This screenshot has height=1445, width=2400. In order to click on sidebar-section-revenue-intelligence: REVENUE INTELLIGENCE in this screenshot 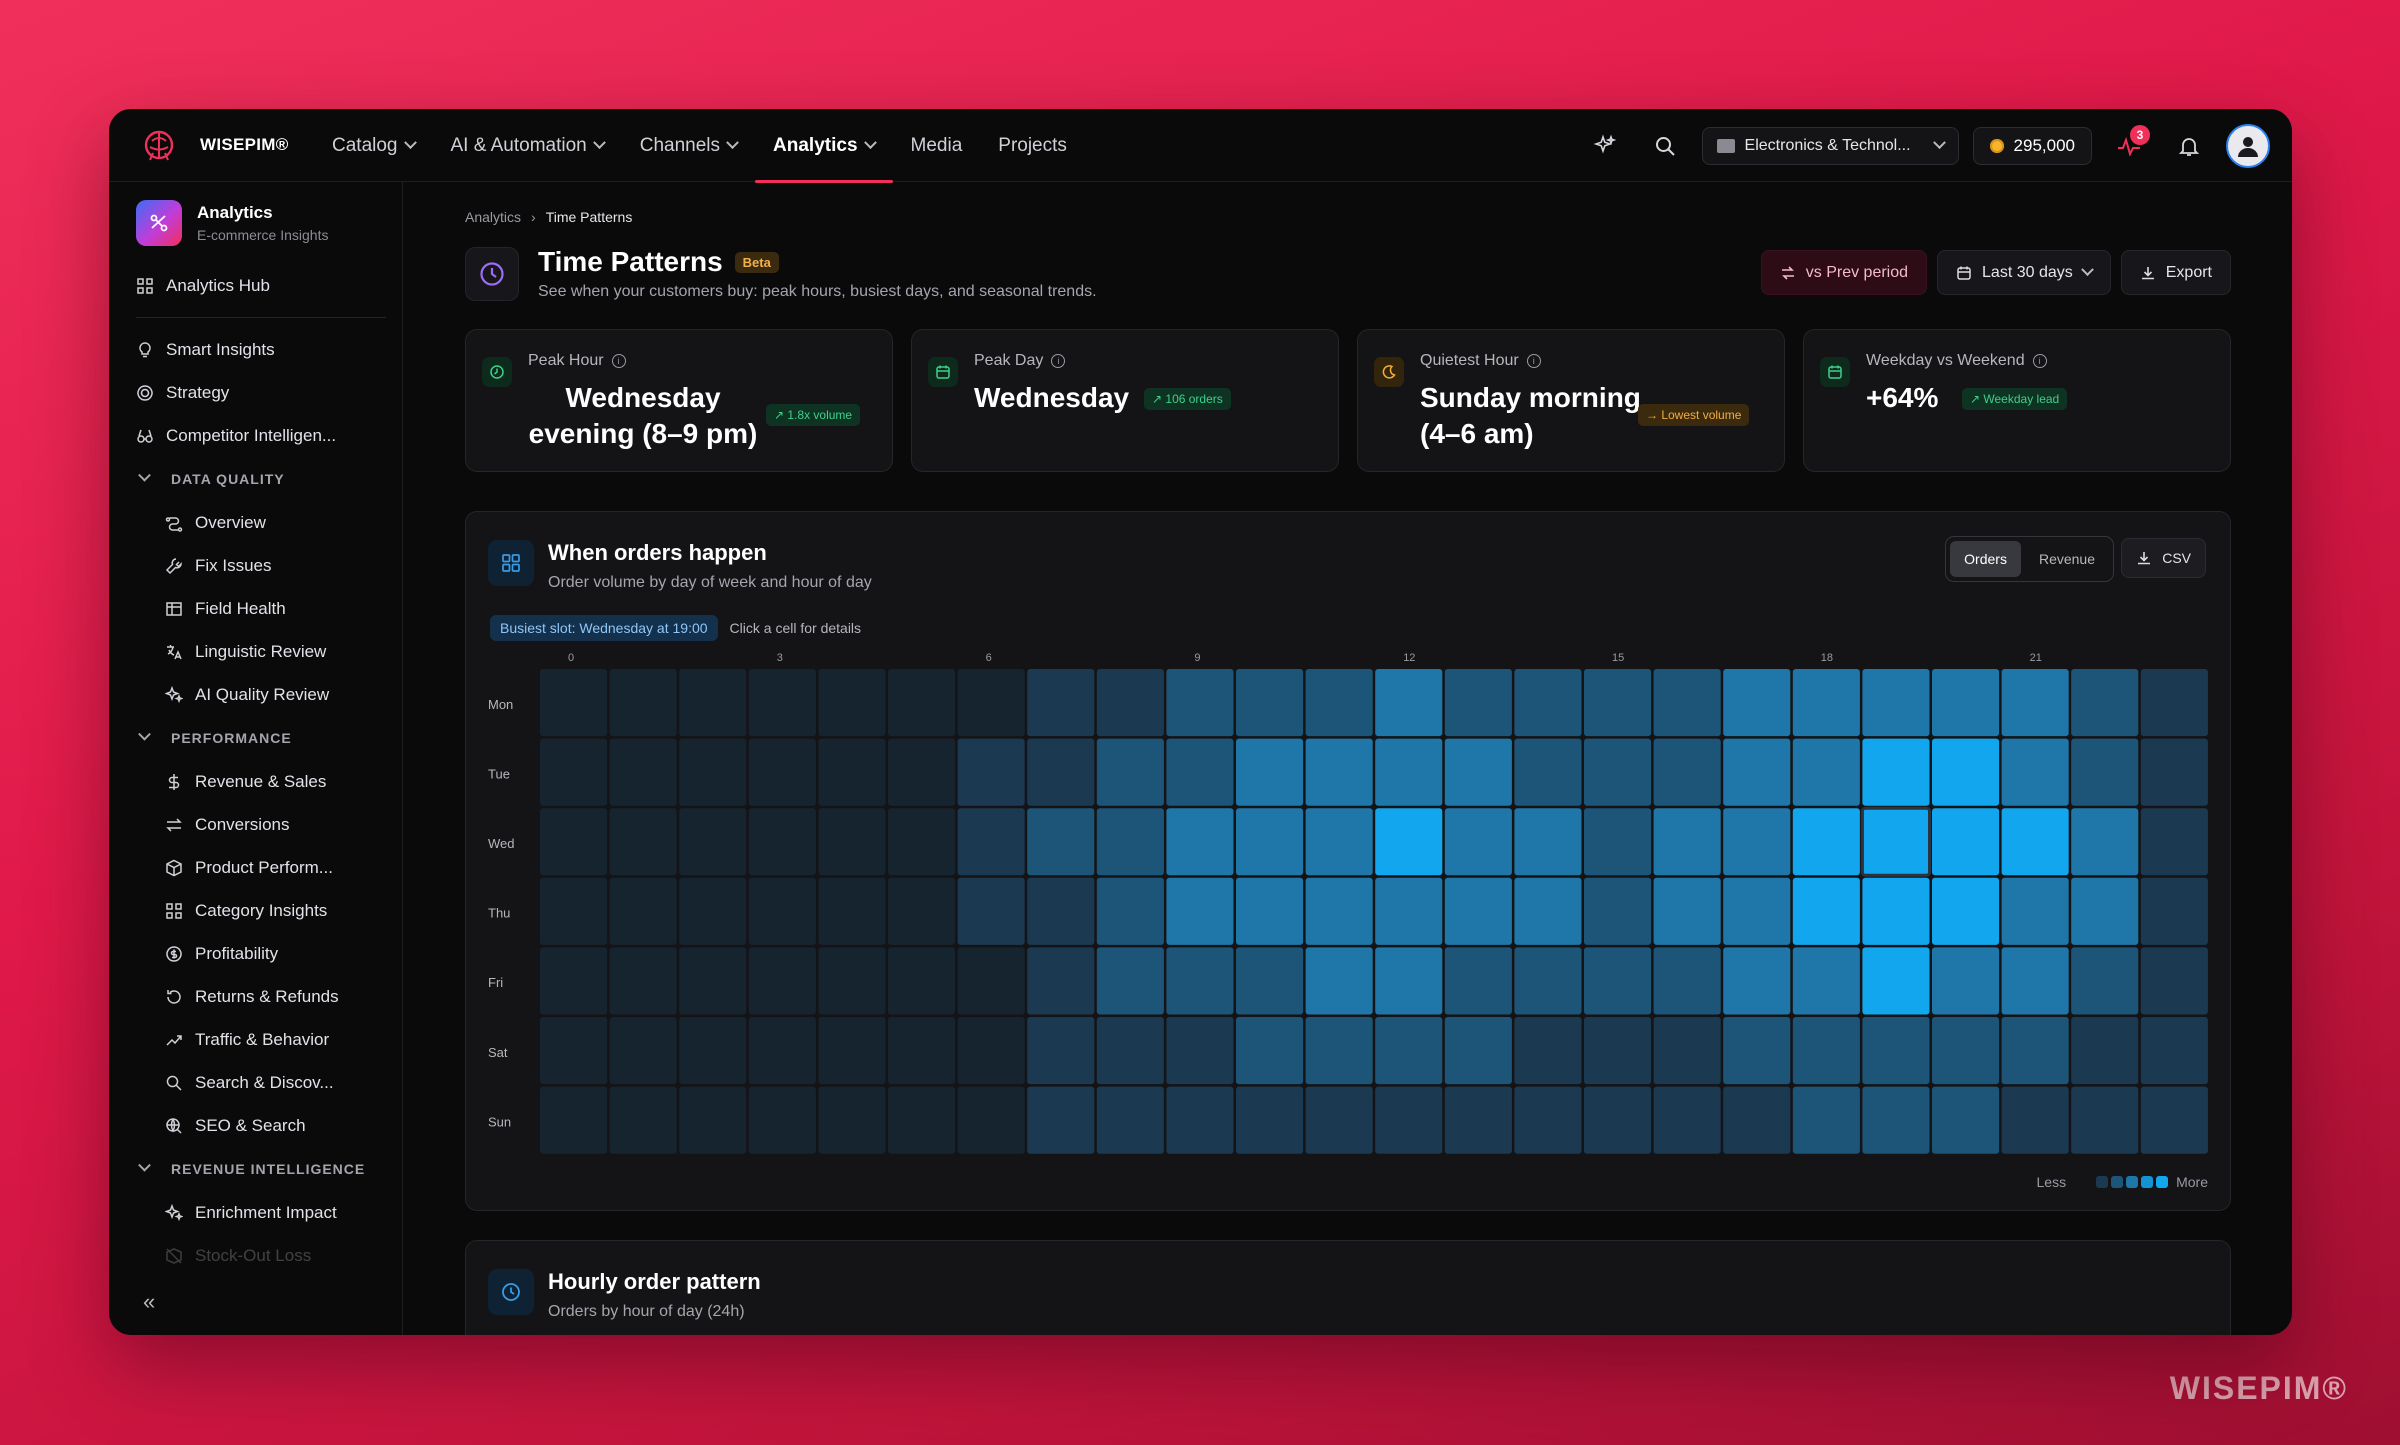, I will do `click(261, 1169)`.